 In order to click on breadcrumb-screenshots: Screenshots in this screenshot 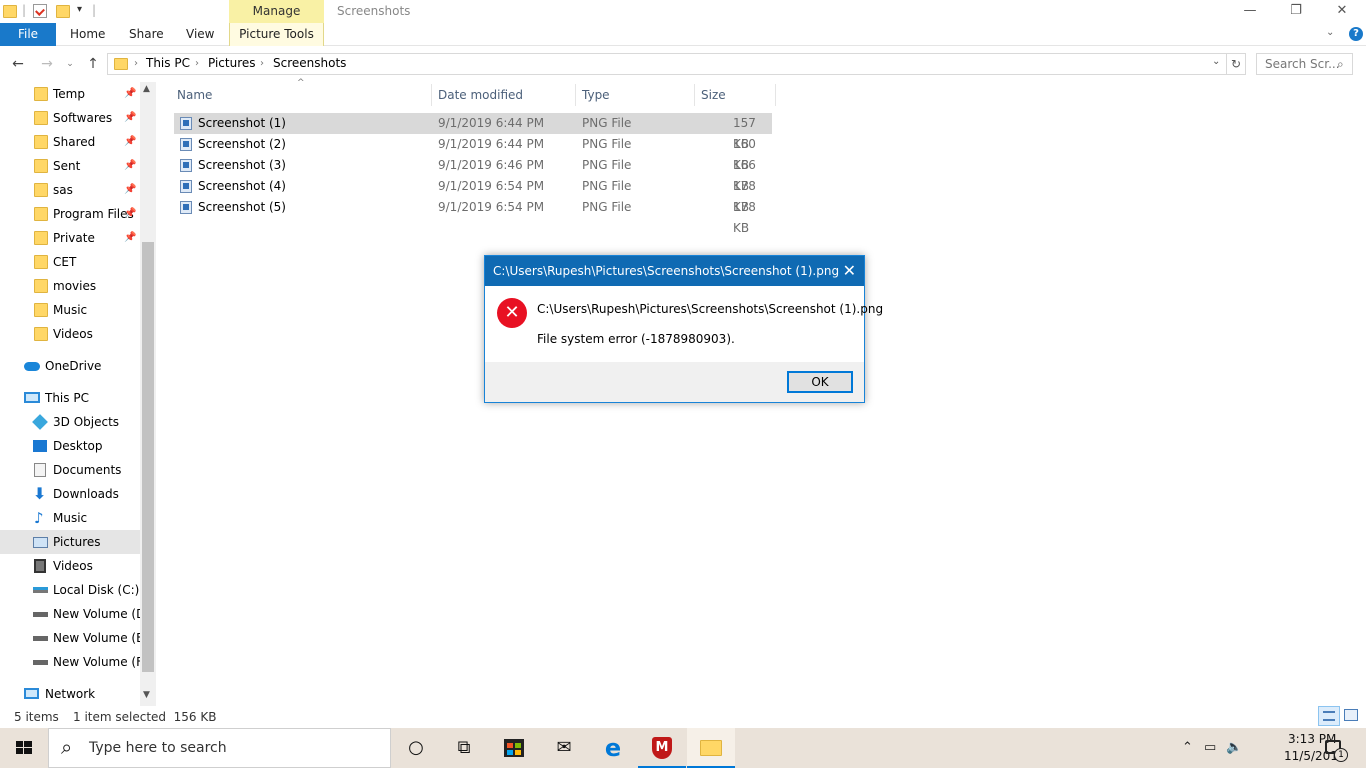, I will do `click(309, 63)`.